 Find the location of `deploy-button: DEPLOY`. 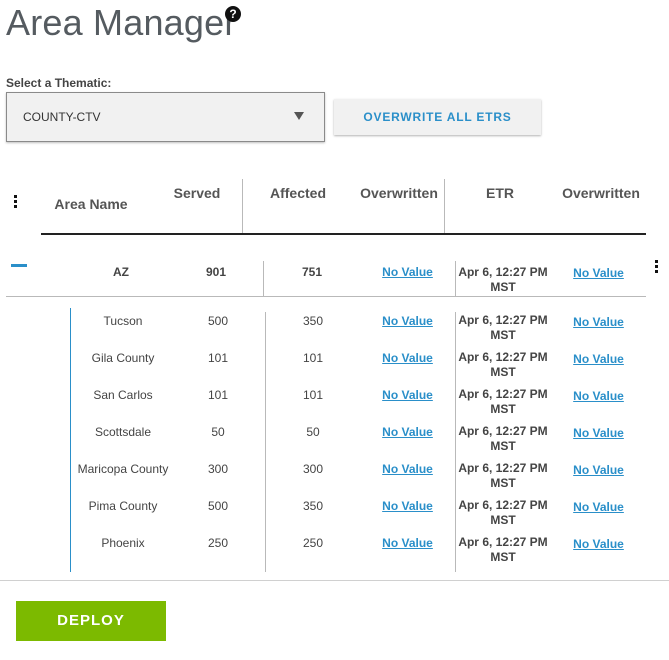

deploy-button: DEPLOY is located at coordinates (91, 621).